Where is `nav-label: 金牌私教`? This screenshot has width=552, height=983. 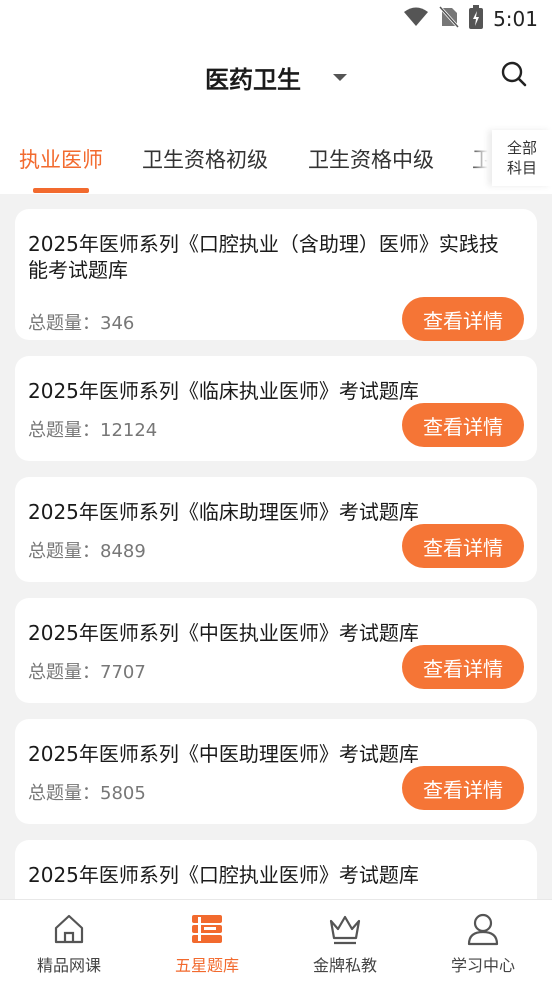
nav-label: 金牌私教 is located at coordinates (344, 965).